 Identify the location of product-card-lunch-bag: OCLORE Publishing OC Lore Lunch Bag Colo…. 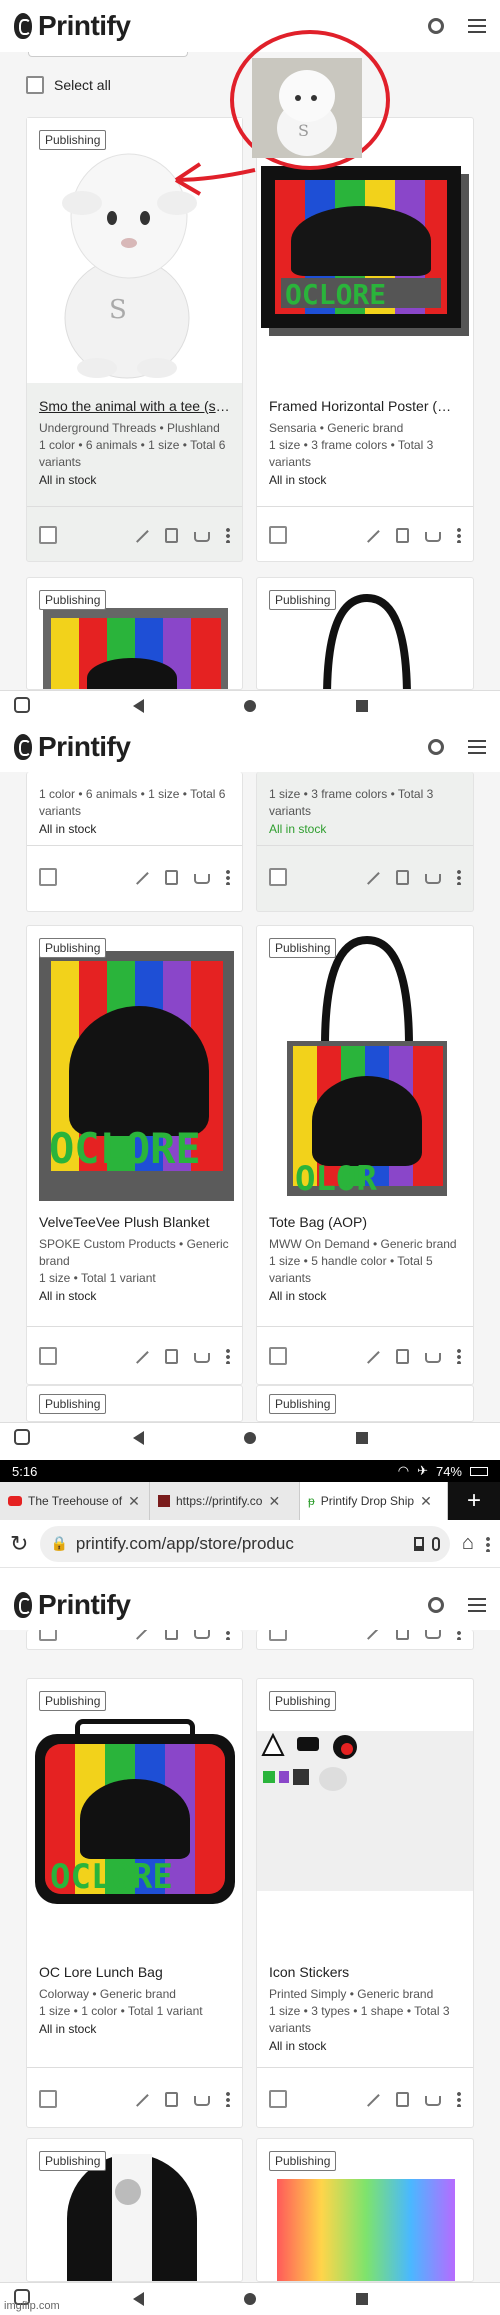
(134, 1903).